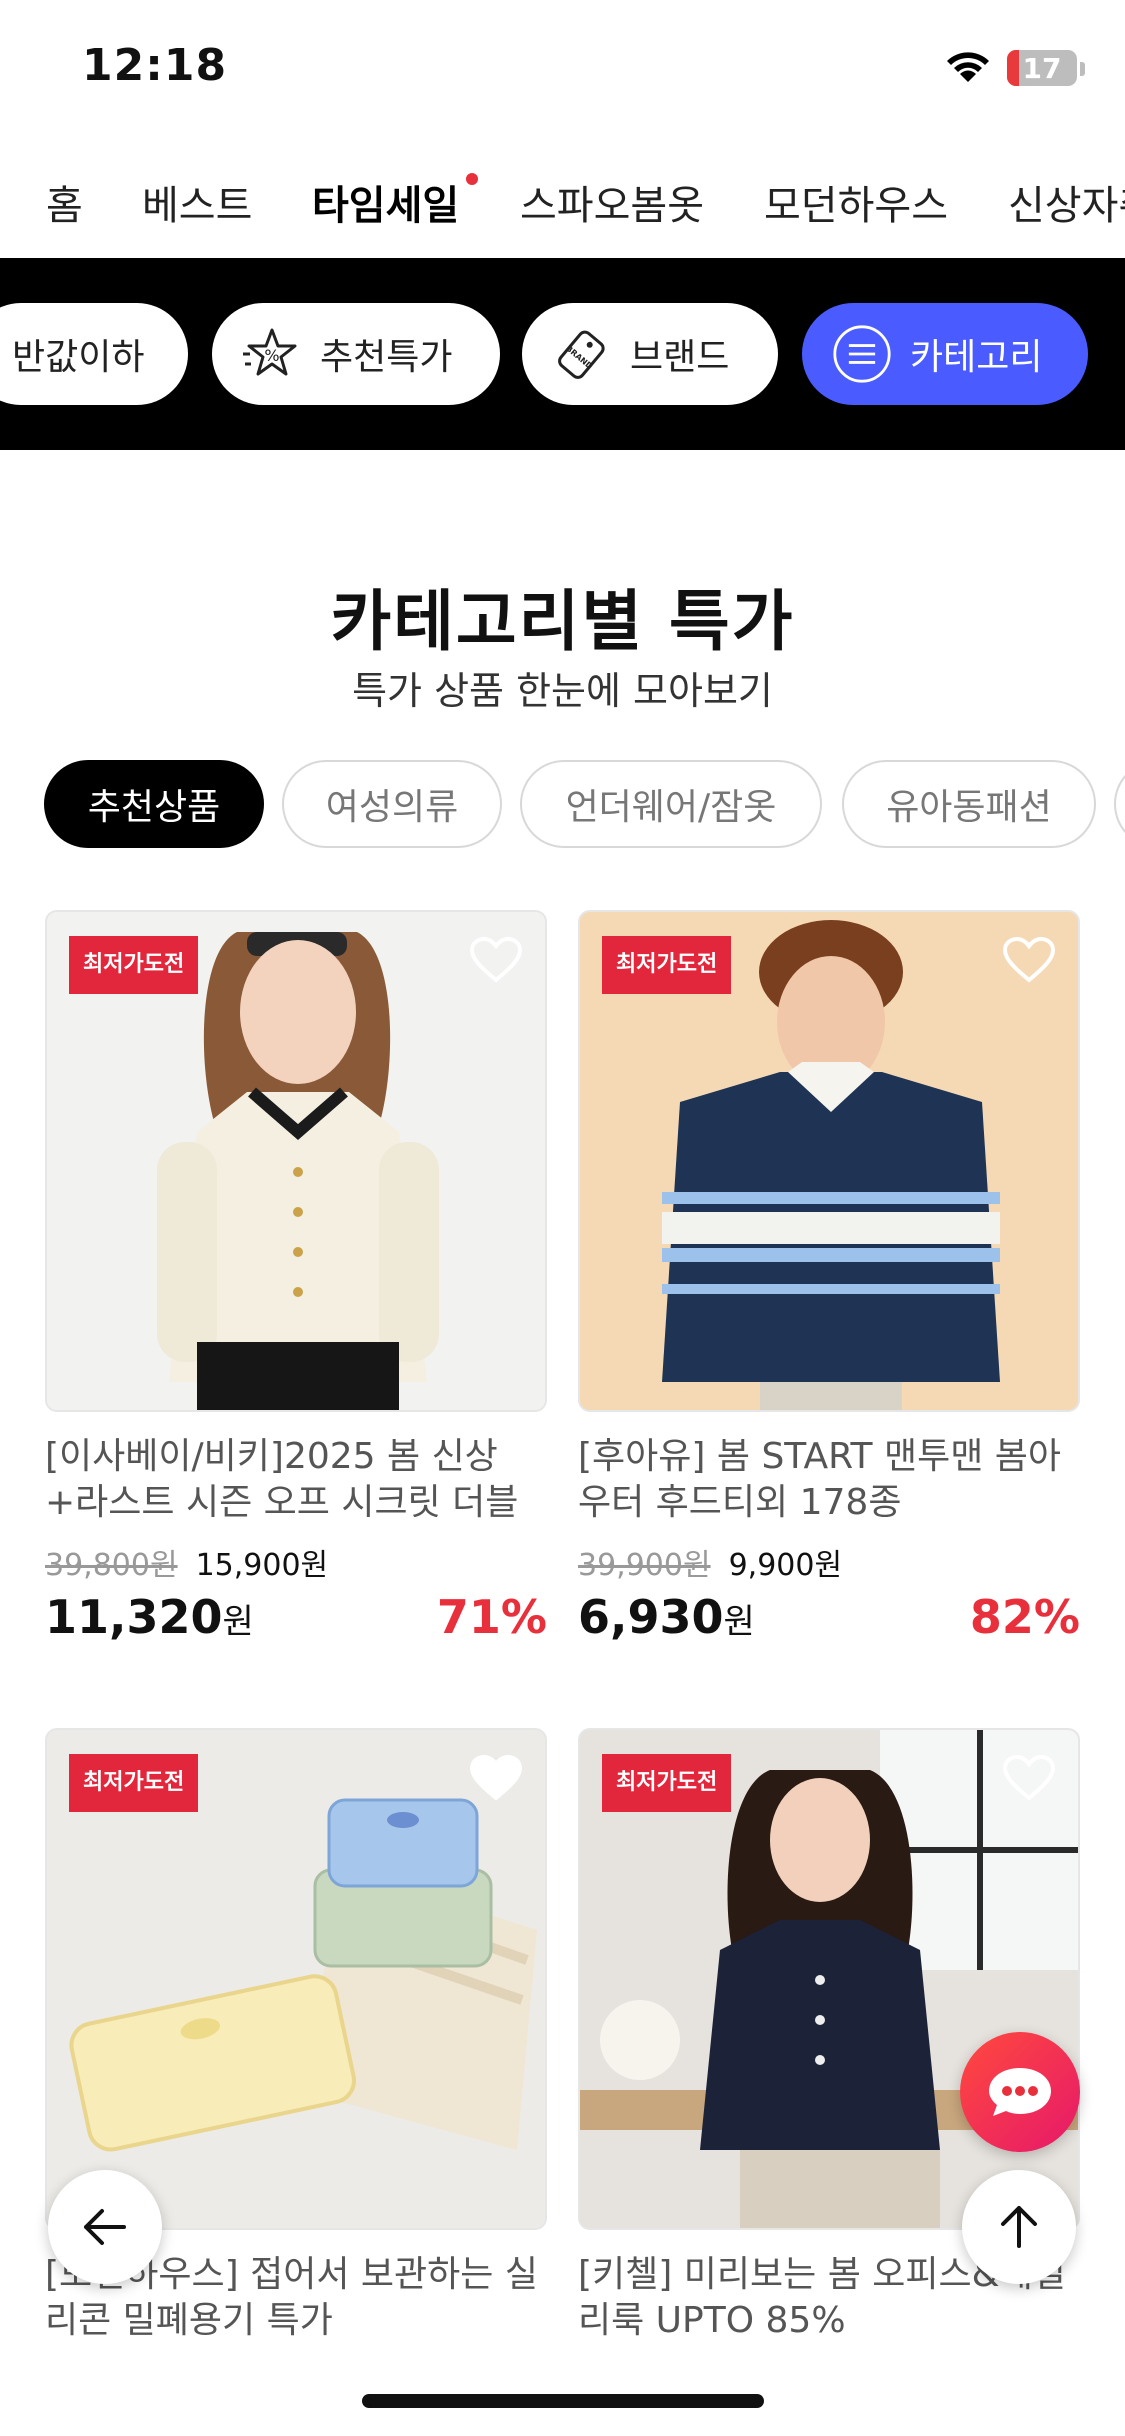 The image size is (1125, 2436). I want to click on menu-icon, so click(862, 354).